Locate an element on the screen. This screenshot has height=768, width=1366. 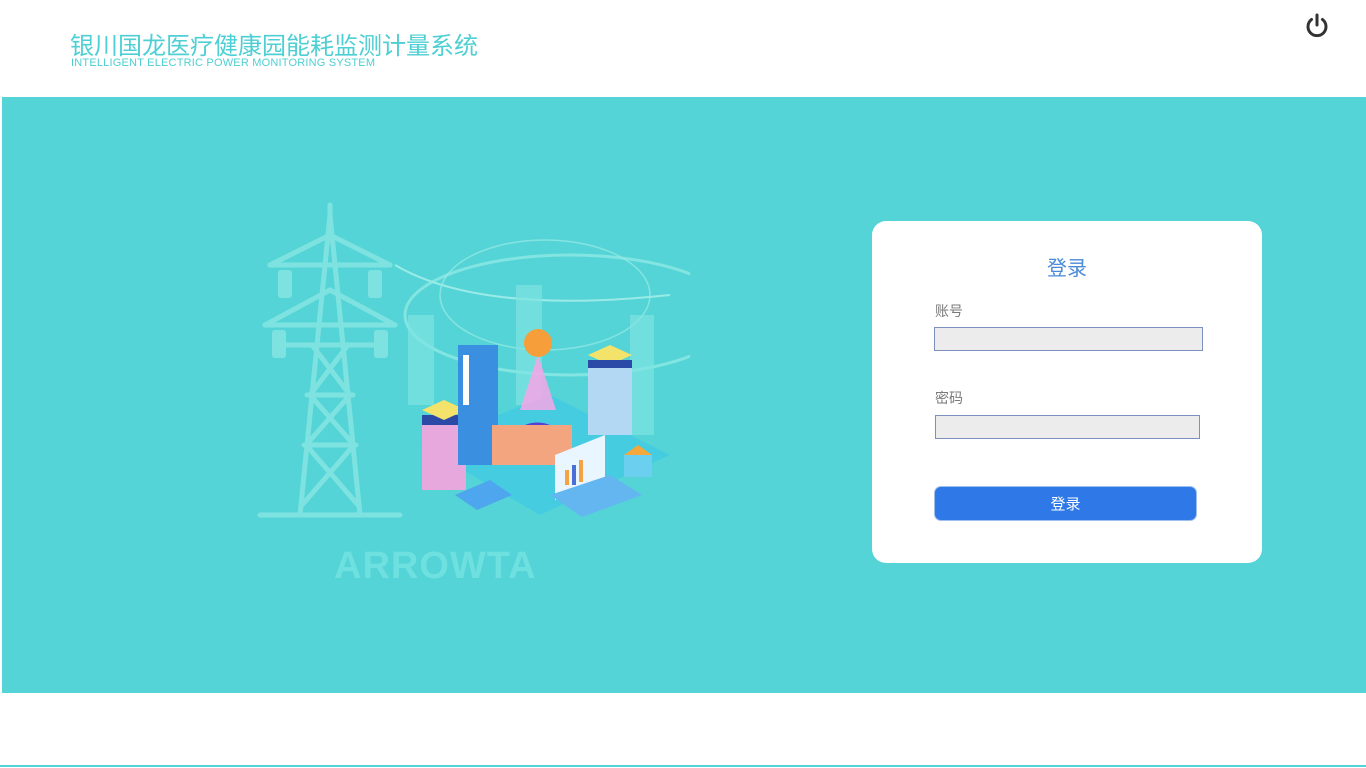
account-label: 账号 is located at coordinates (949, 312).